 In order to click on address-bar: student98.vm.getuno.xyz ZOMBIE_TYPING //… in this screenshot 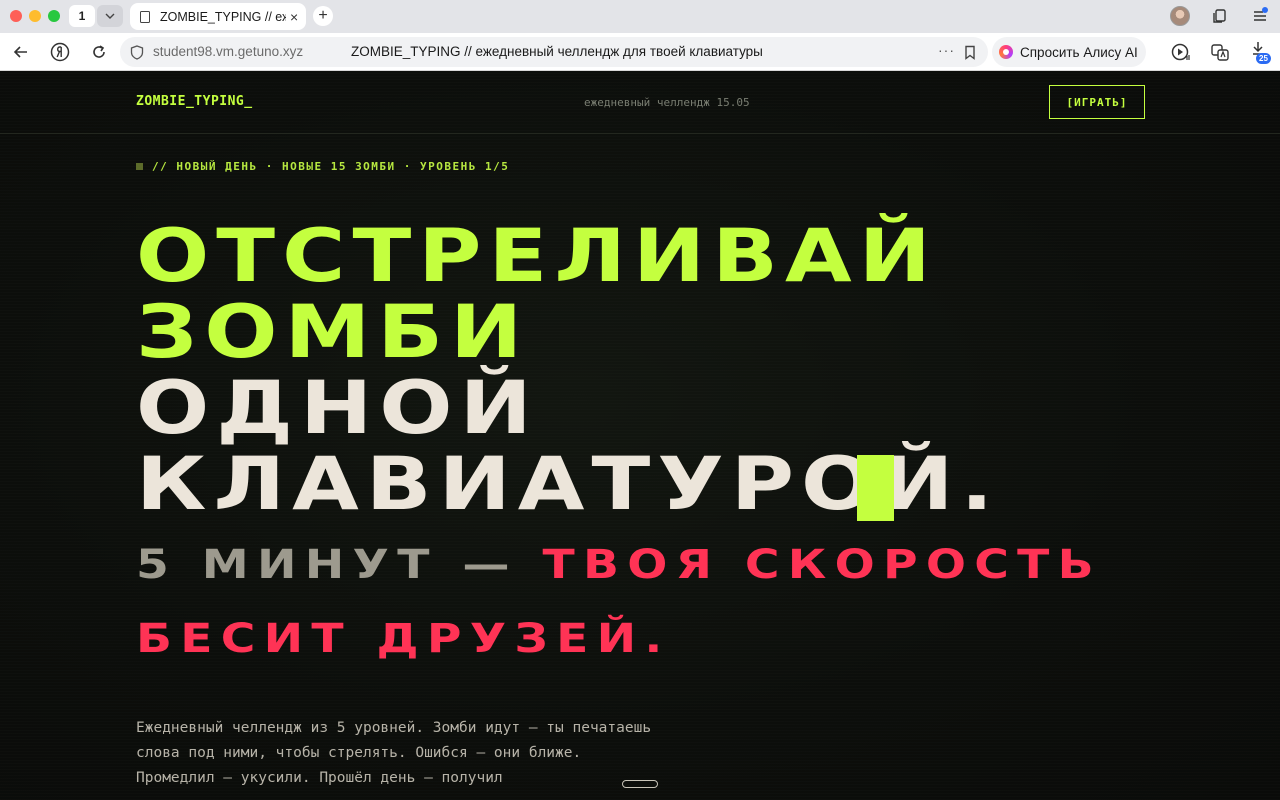, I will do `click(554, 52)`.